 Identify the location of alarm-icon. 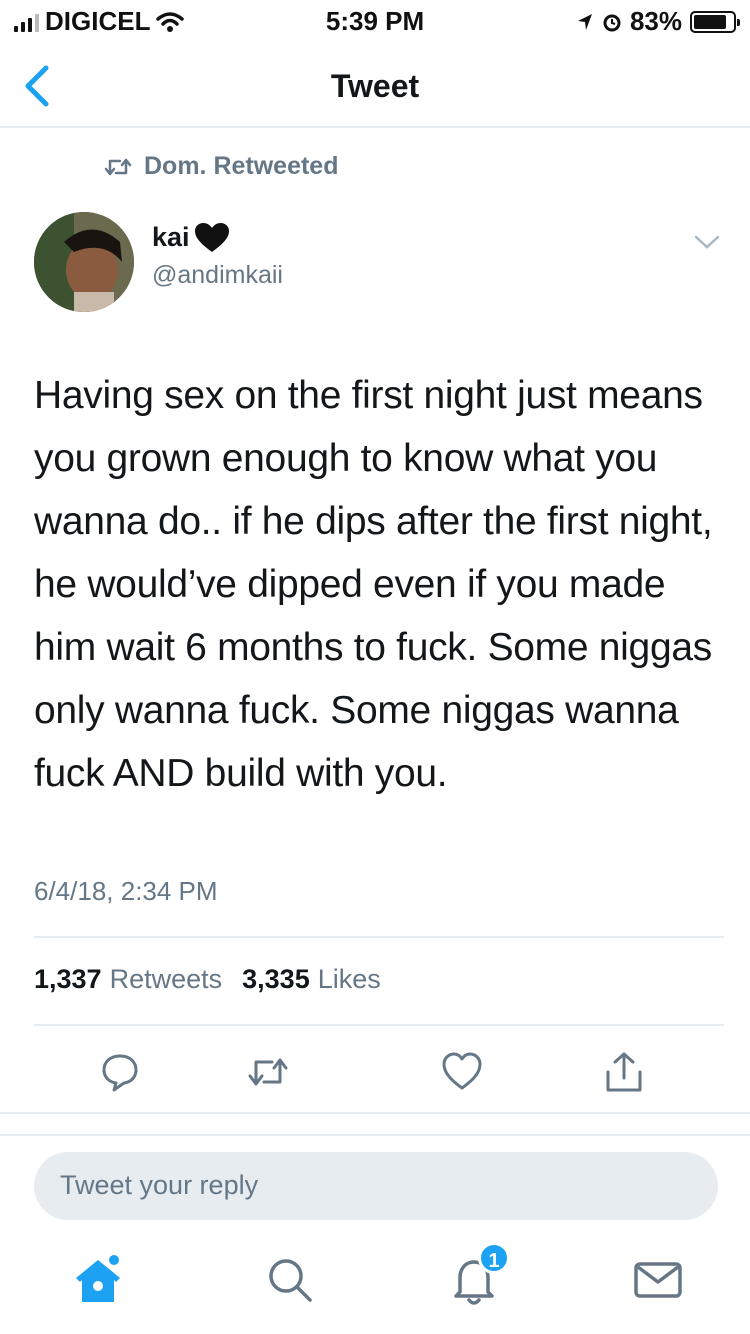
(612, 22).